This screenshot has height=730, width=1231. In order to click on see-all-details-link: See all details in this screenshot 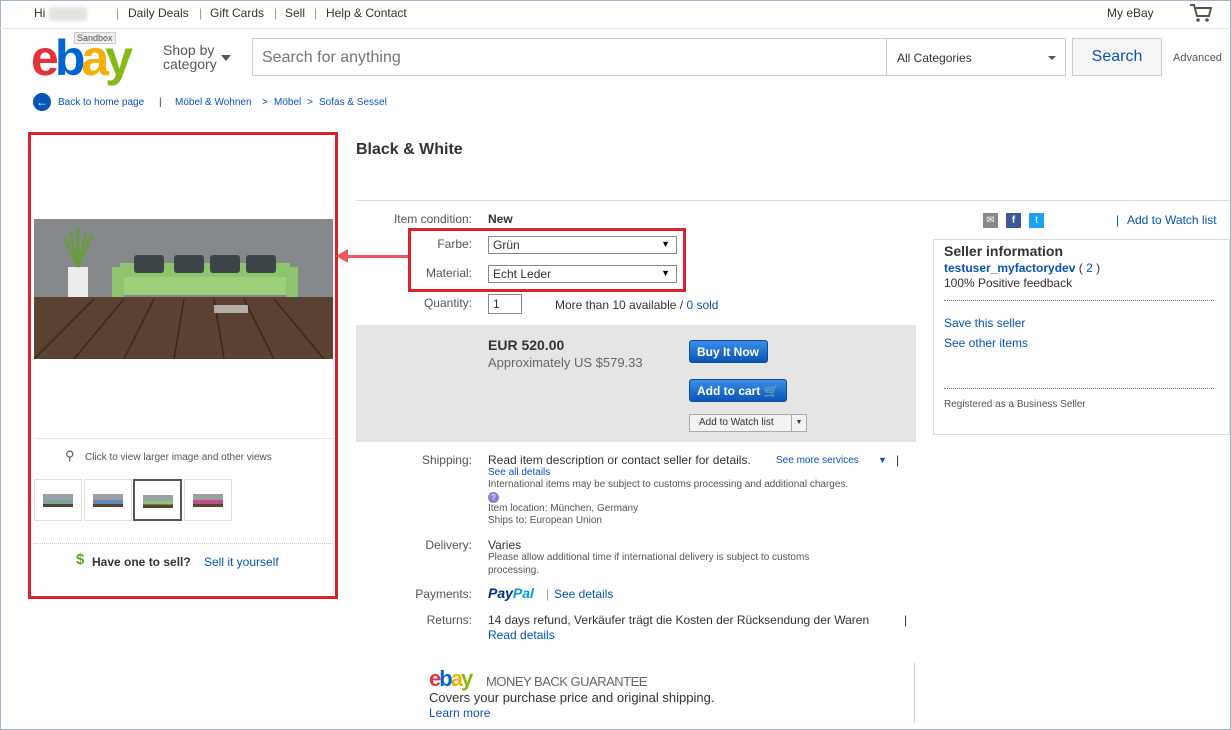, I will do `click(519, 472)`.